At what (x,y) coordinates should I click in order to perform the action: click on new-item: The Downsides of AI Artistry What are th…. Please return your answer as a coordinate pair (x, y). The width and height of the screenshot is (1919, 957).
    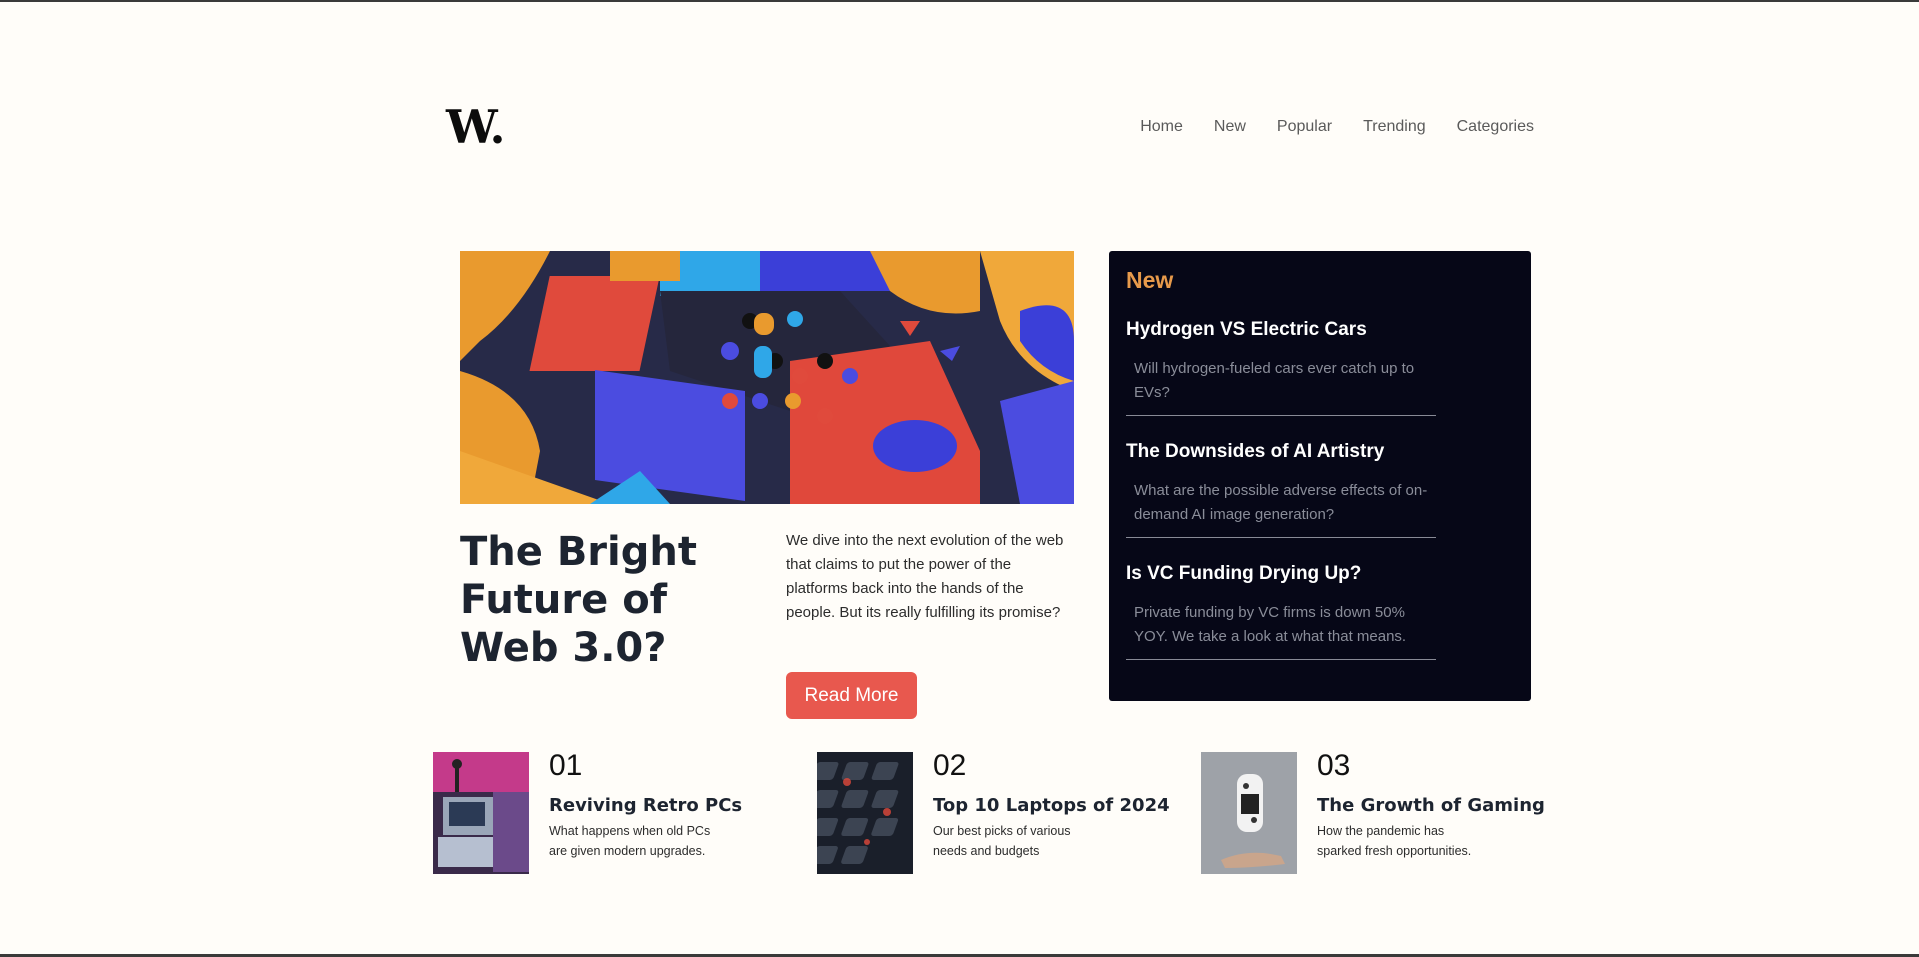
    Looking at the image, I should click on (1281, 489).